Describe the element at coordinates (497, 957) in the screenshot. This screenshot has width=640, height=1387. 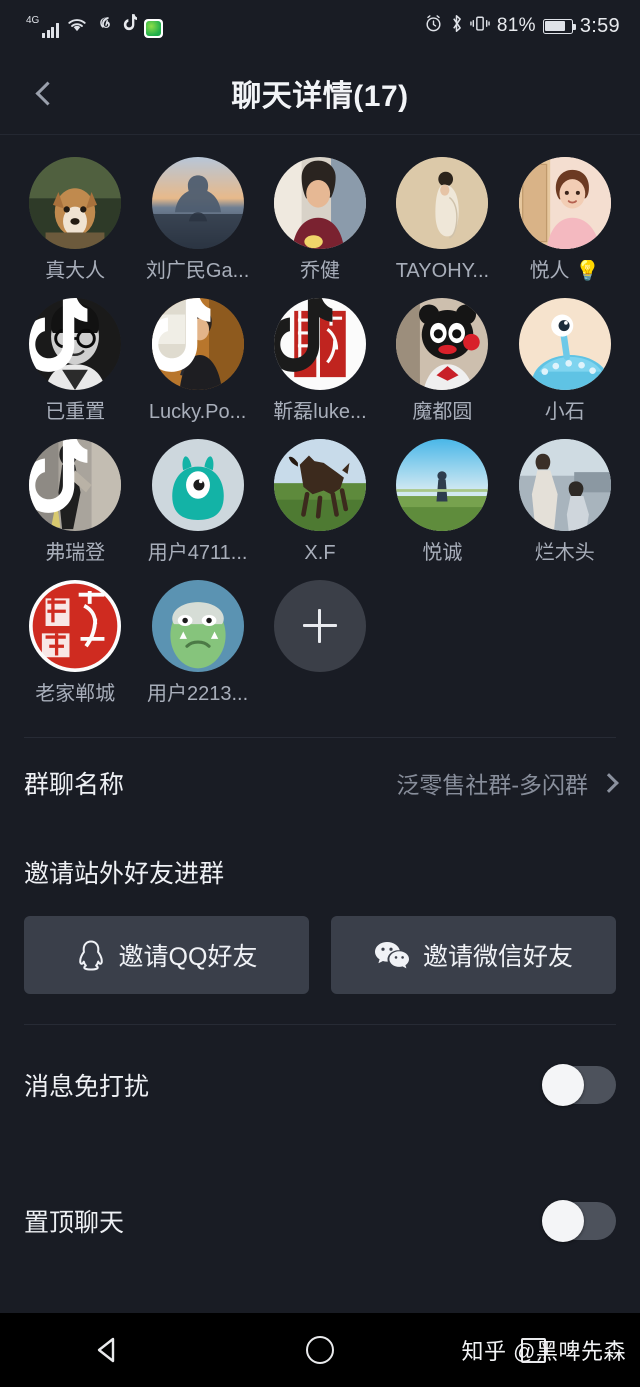
I see `invite-wechat-label: 邀请微信好友` at that location.